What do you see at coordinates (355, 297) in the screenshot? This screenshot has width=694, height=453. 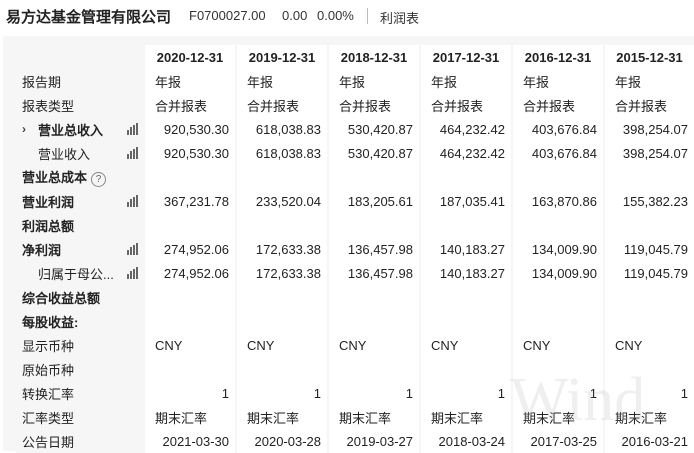 I see `table-row: 综合收益总额` at bounding box center [355, 297].